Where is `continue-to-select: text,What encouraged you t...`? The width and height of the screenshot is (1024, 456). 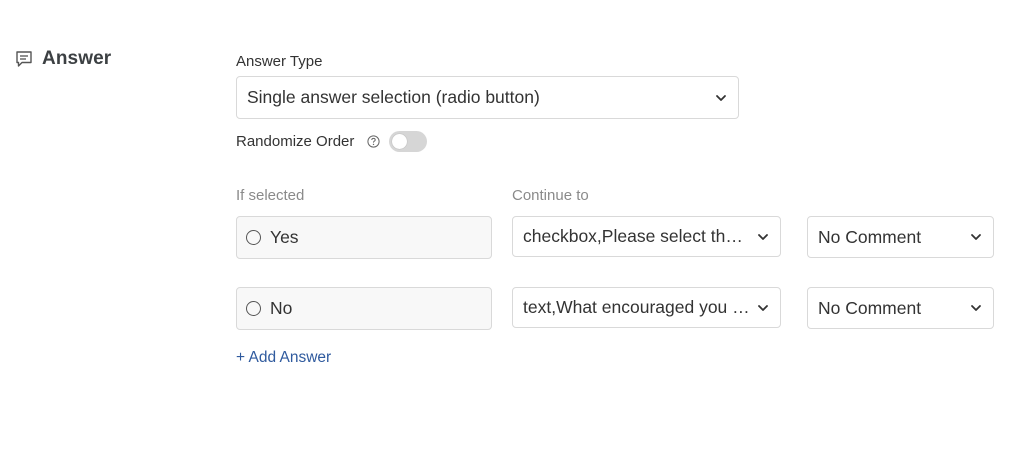 continue-to-select: text,What encouraged you t... is located at coordinates (646, 307).